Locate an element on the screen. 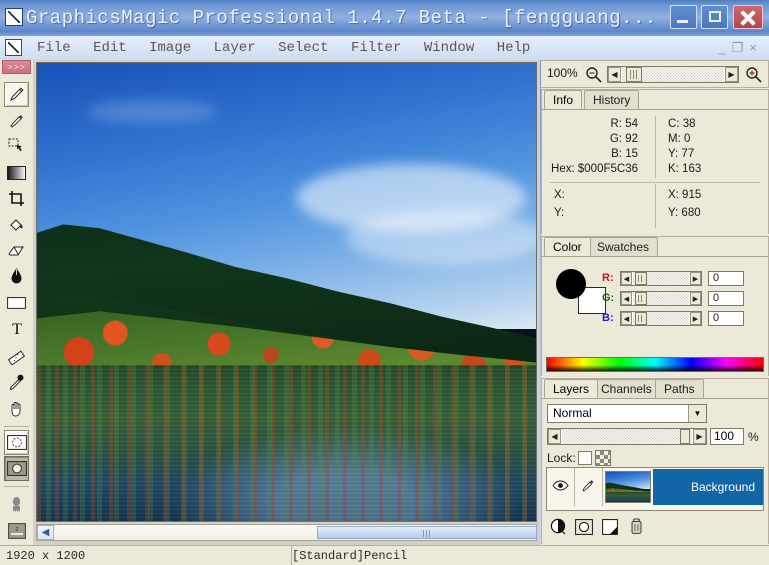 The width and height of the screenshot is (769, 565). text-t-icon: T is located at coordinates (17, 328).